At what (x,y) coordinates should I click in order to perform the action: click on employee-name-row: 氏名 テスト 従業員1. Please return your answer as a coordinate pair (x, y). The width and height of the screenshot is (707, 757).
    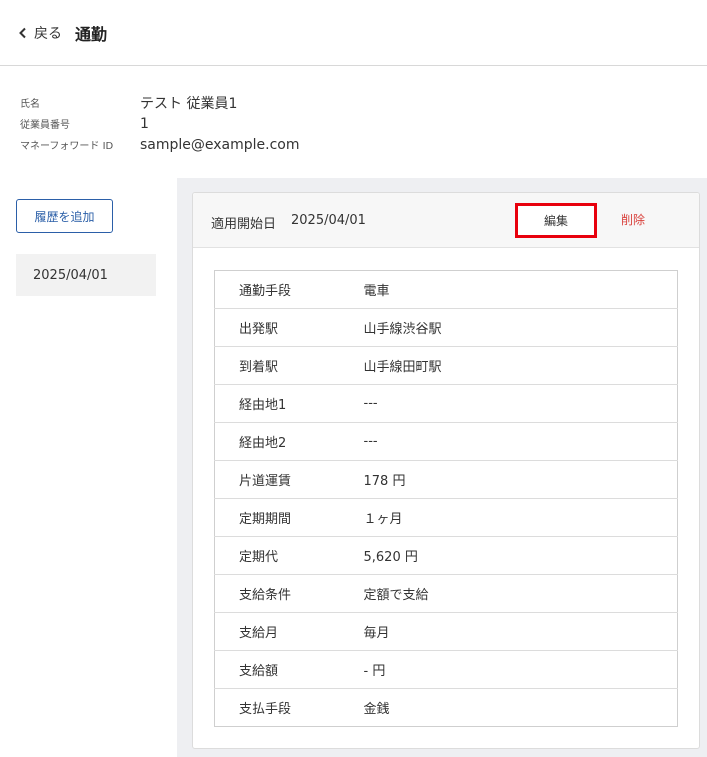
    Looking at the image, I should click on (160, 102).